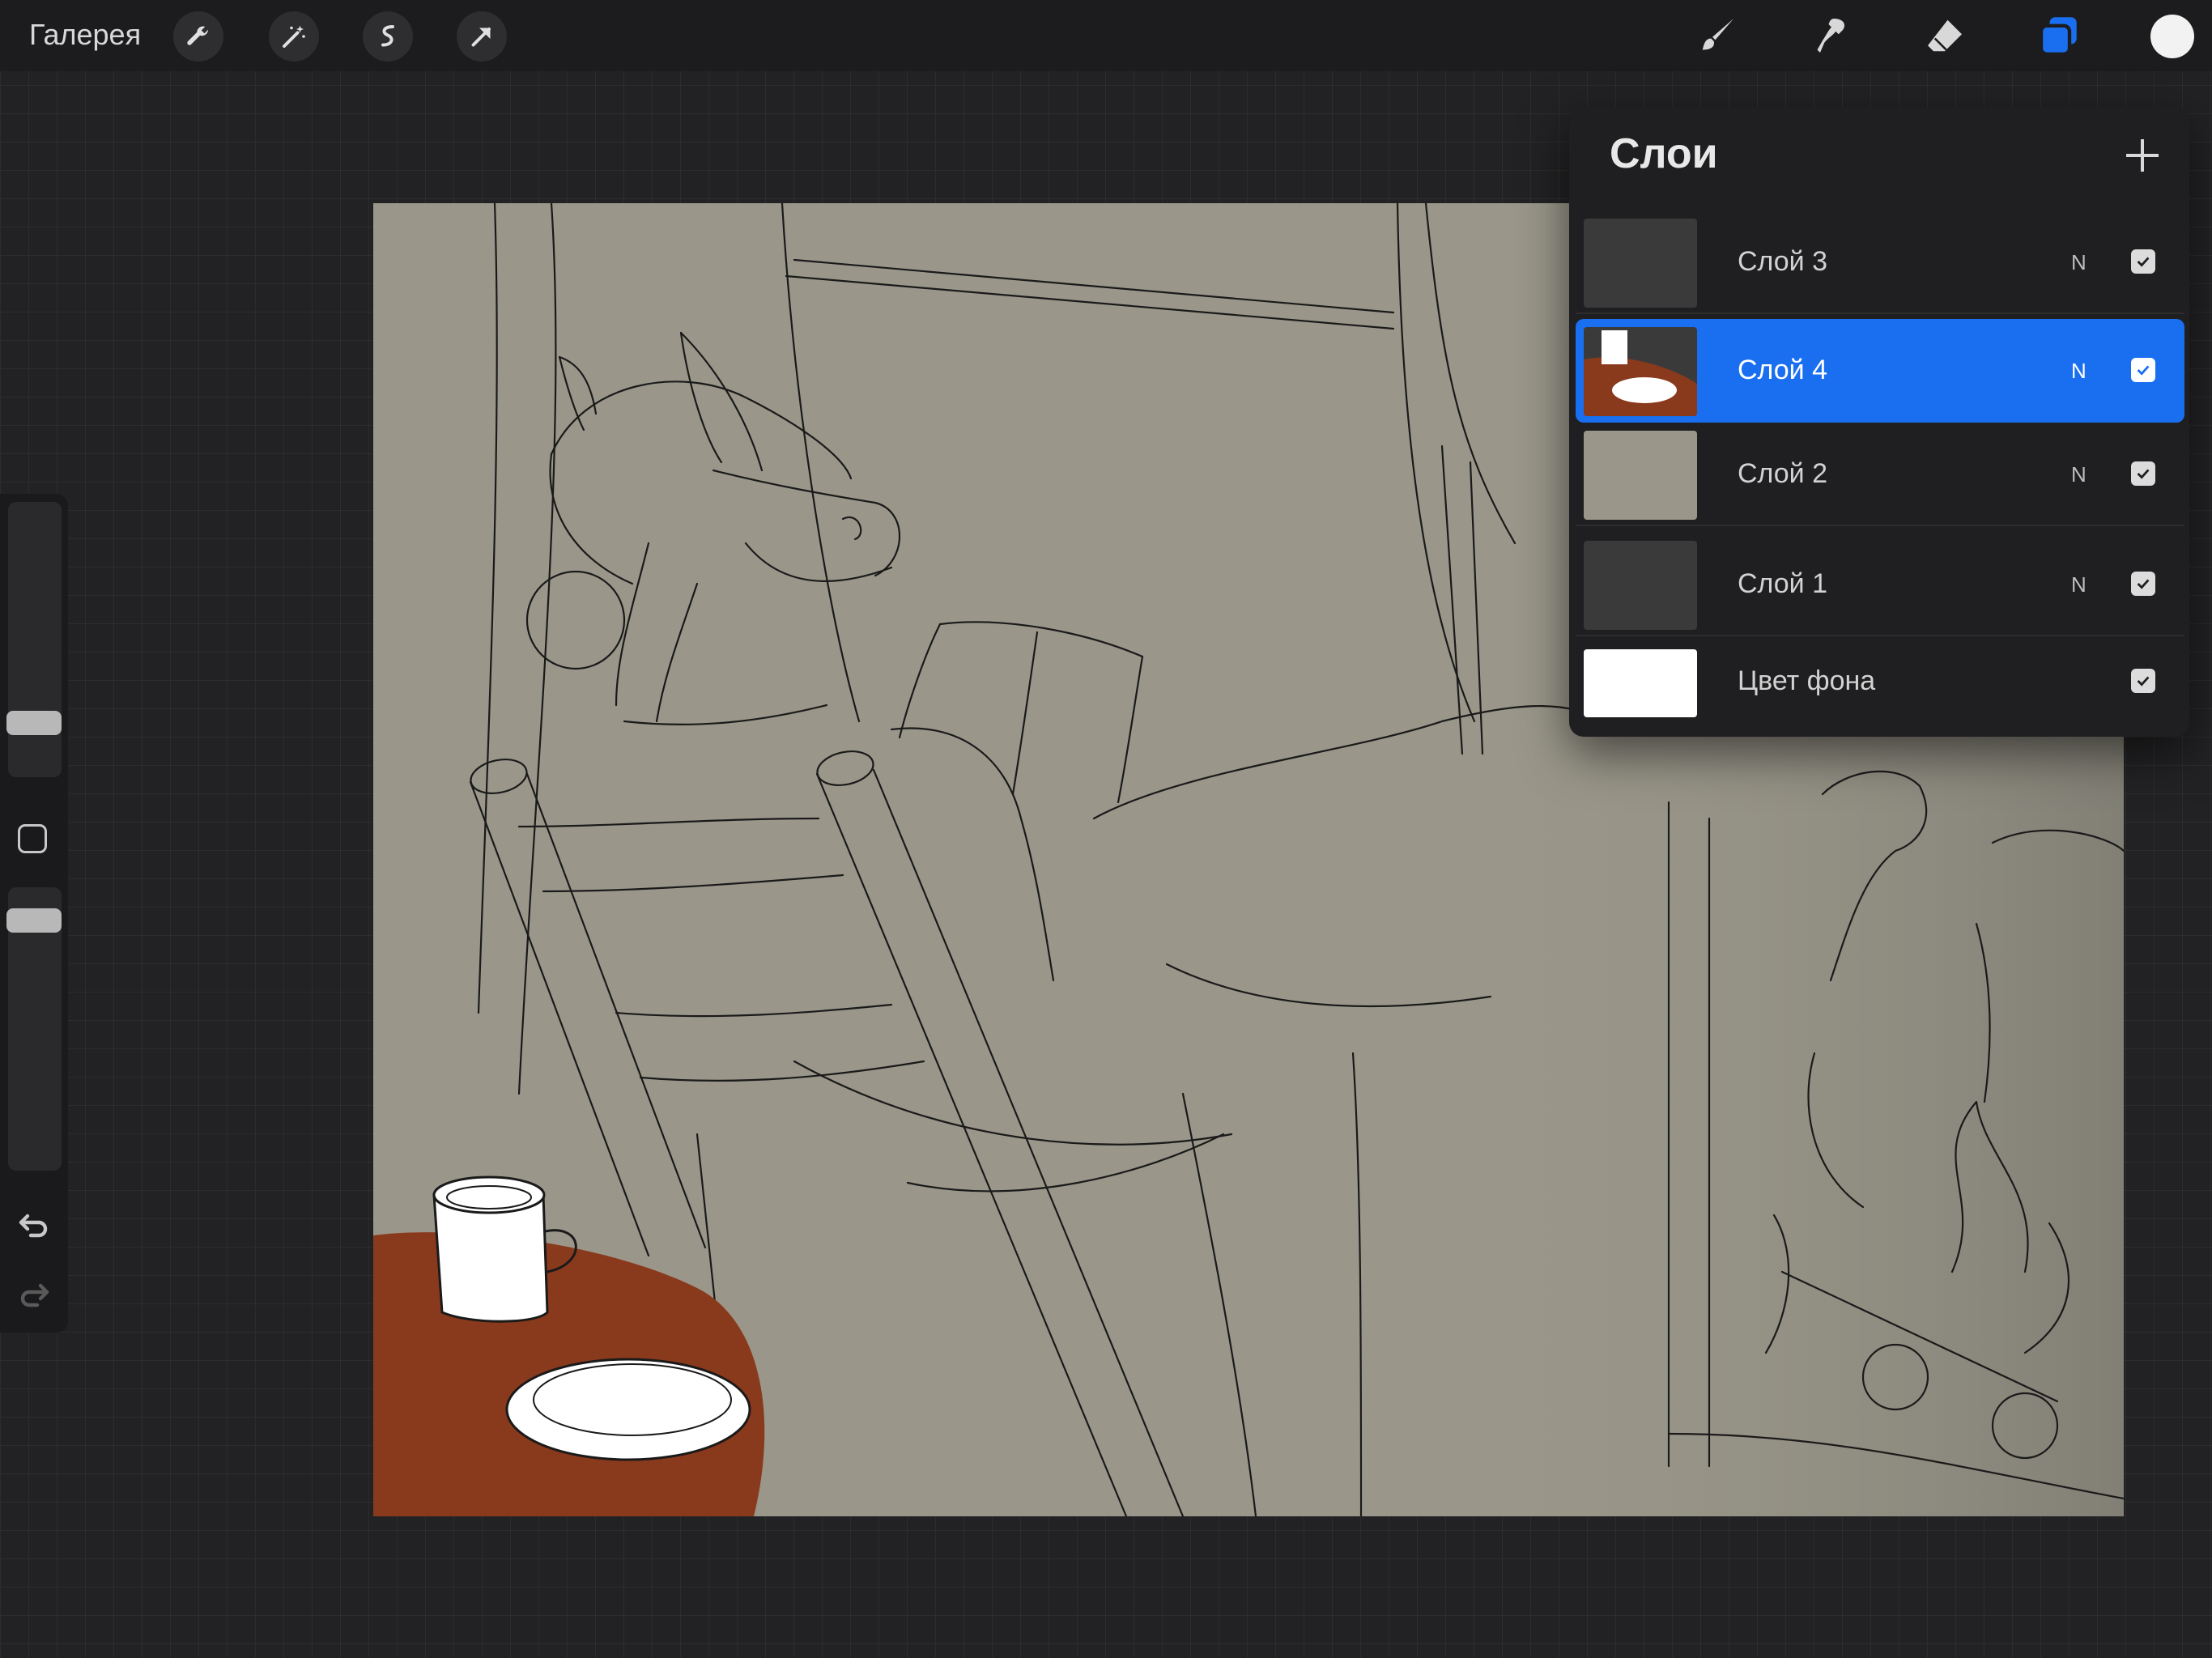 The width and height of the screenshot is (2212, 1658). Describe the element at coordinates (1807, 680) in the screenshot. I see `layer-name: Цвет фона` at that location.